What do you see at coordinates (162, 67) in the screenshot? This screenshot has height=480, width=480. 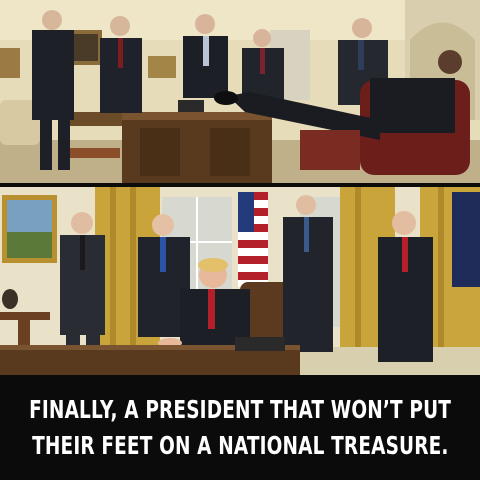 I see `painting` at bounding box center [162, 67].